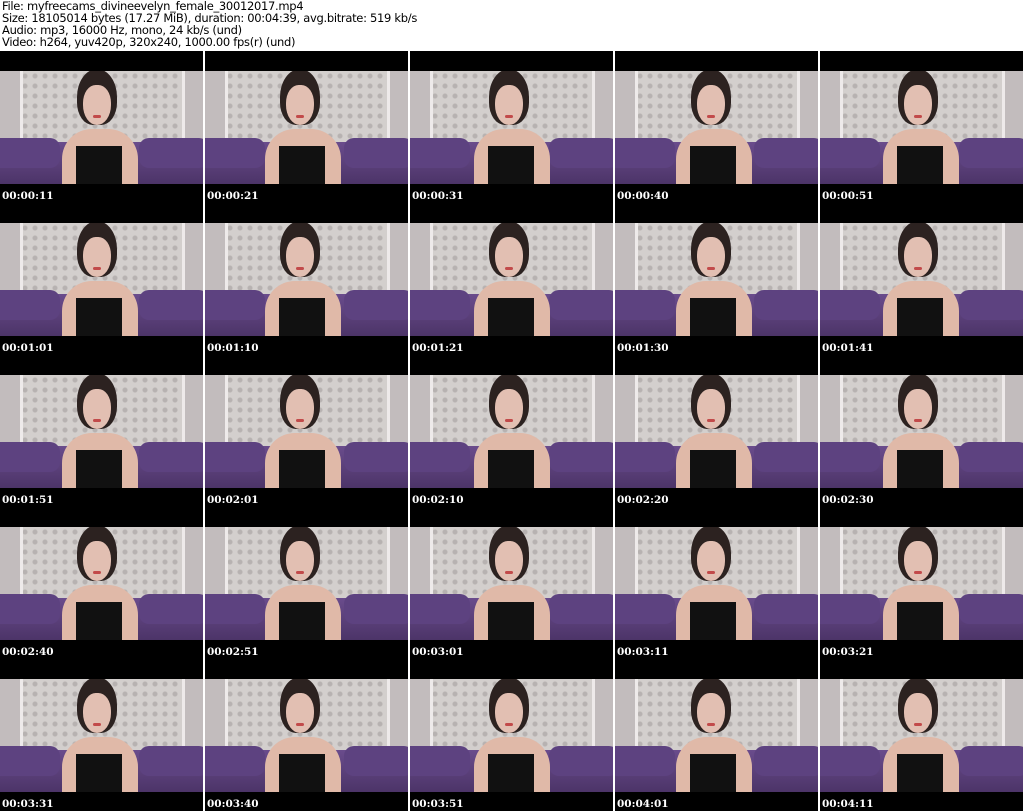  I want to click on video-thumbnail: 00:03:51, so click(511, 735).